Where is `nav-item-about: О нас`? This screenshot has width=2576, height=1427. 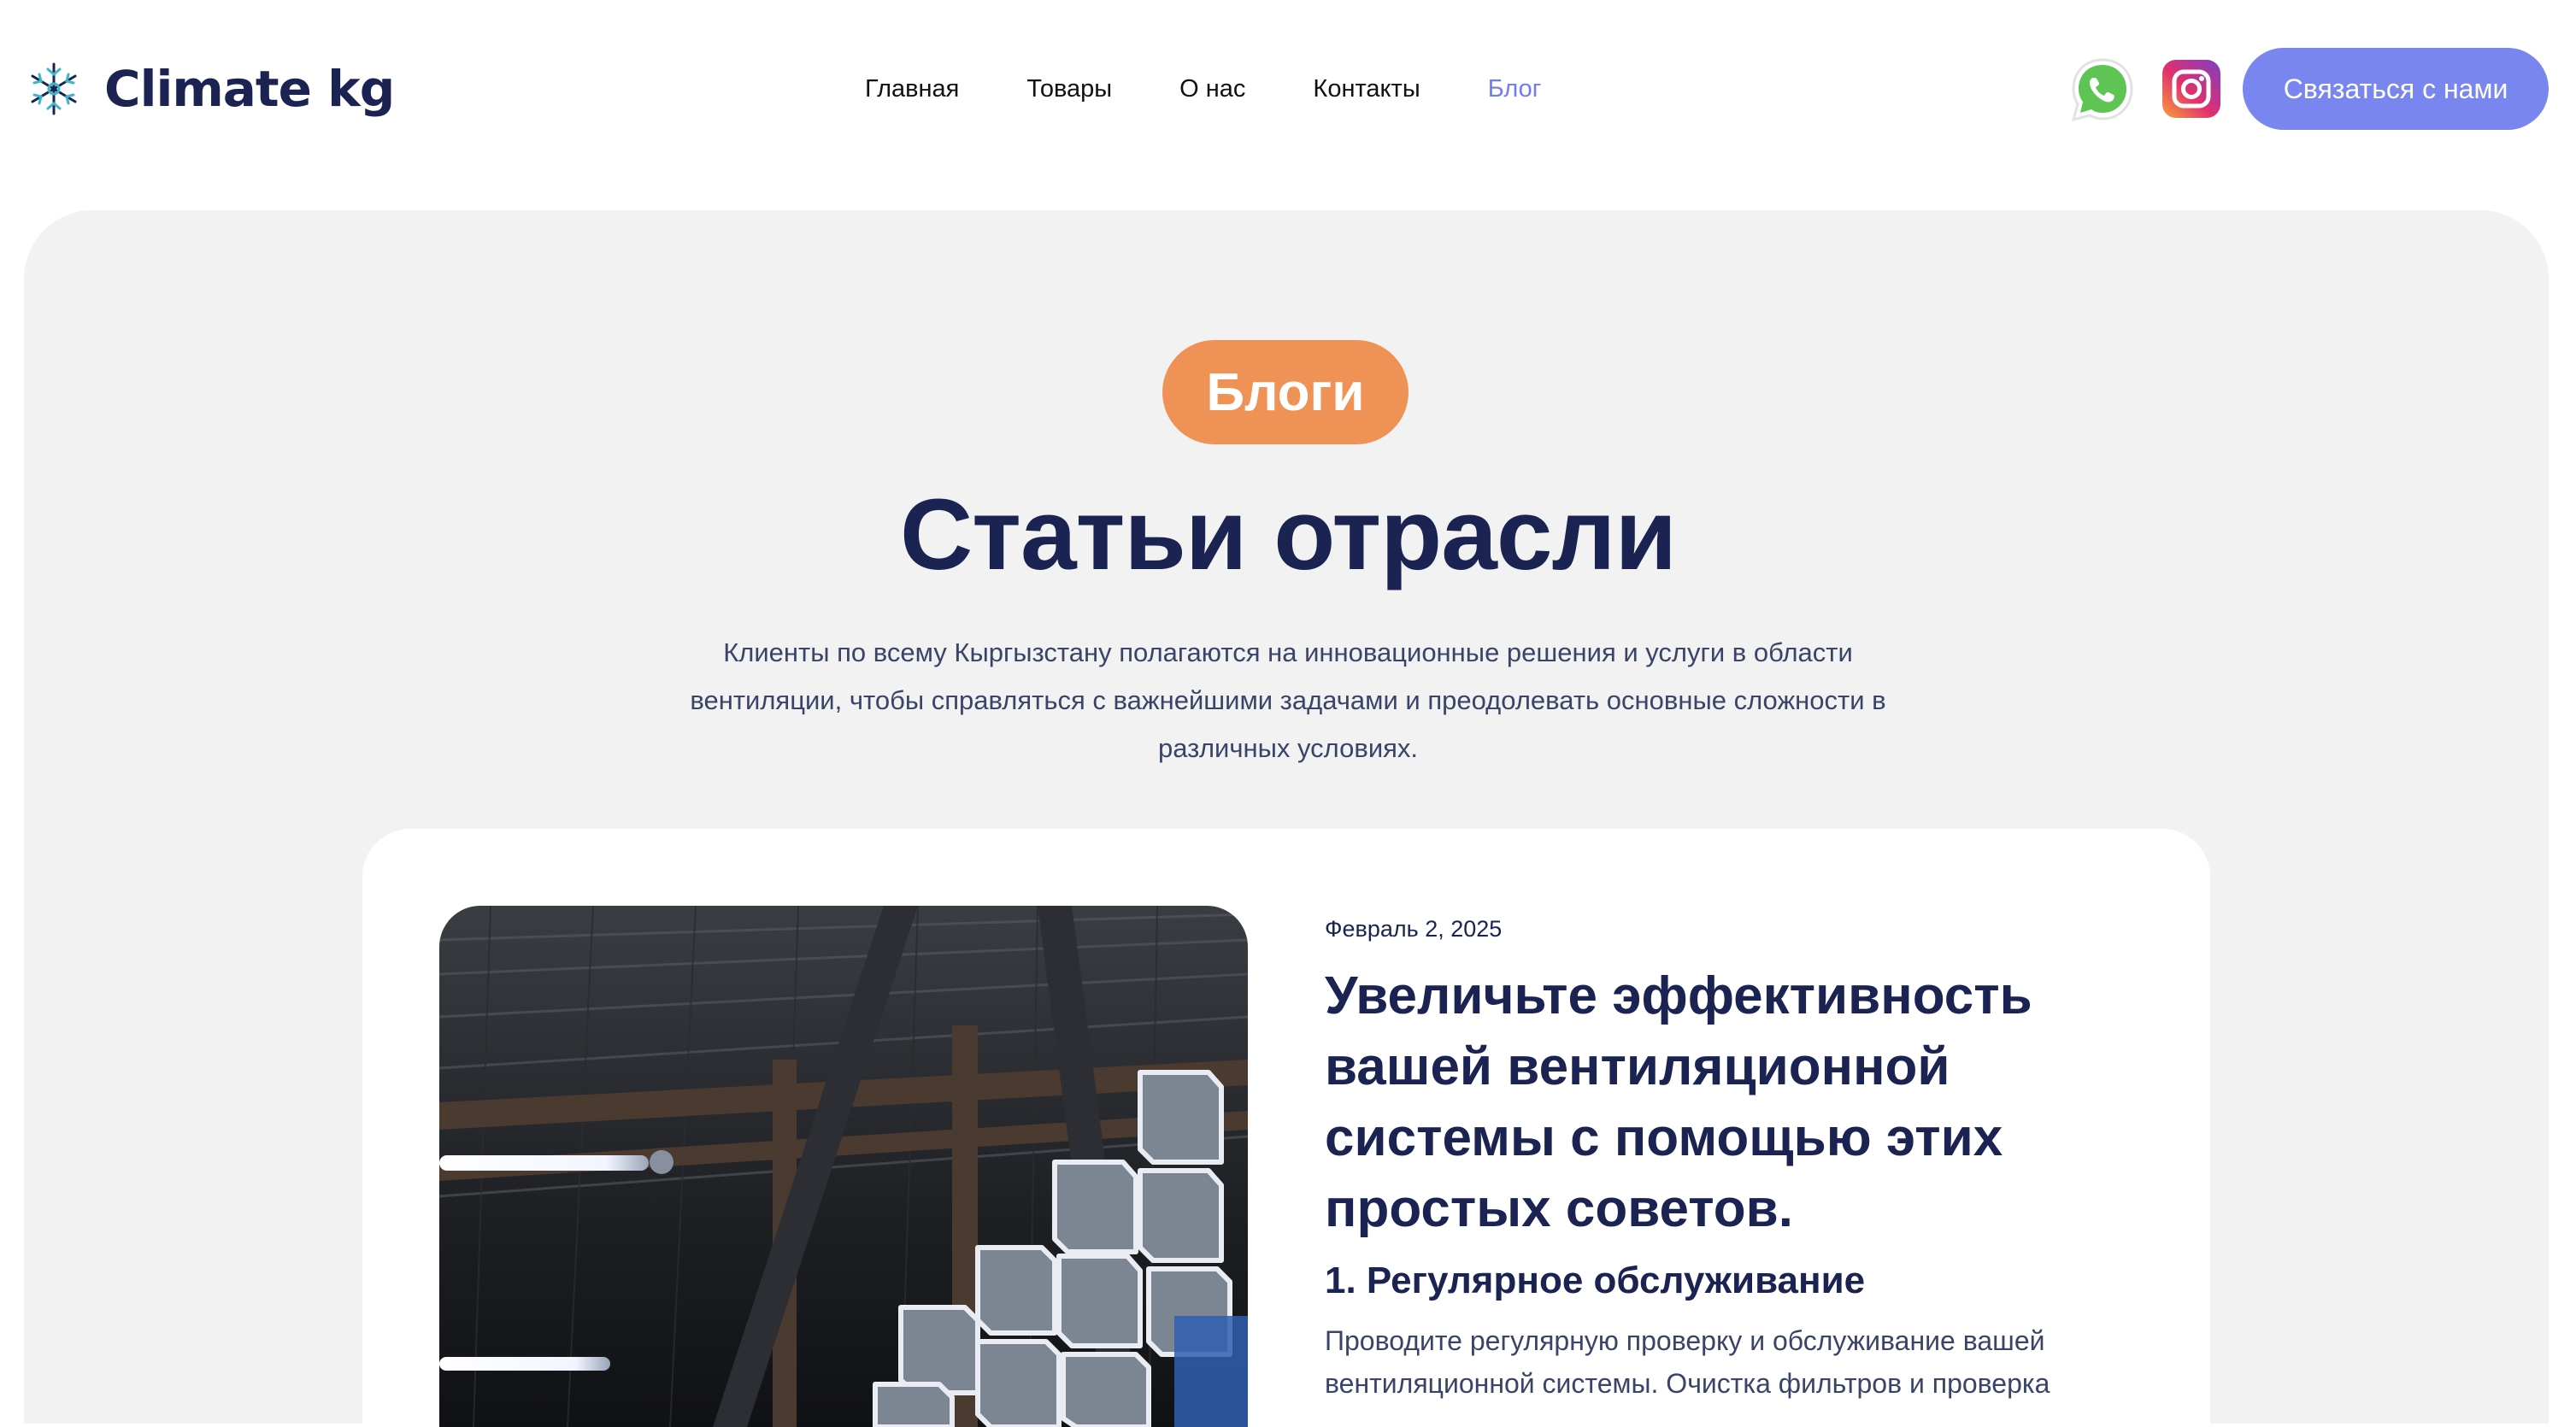
nav-item-about: О нас is located at coordinates (1212, 89).